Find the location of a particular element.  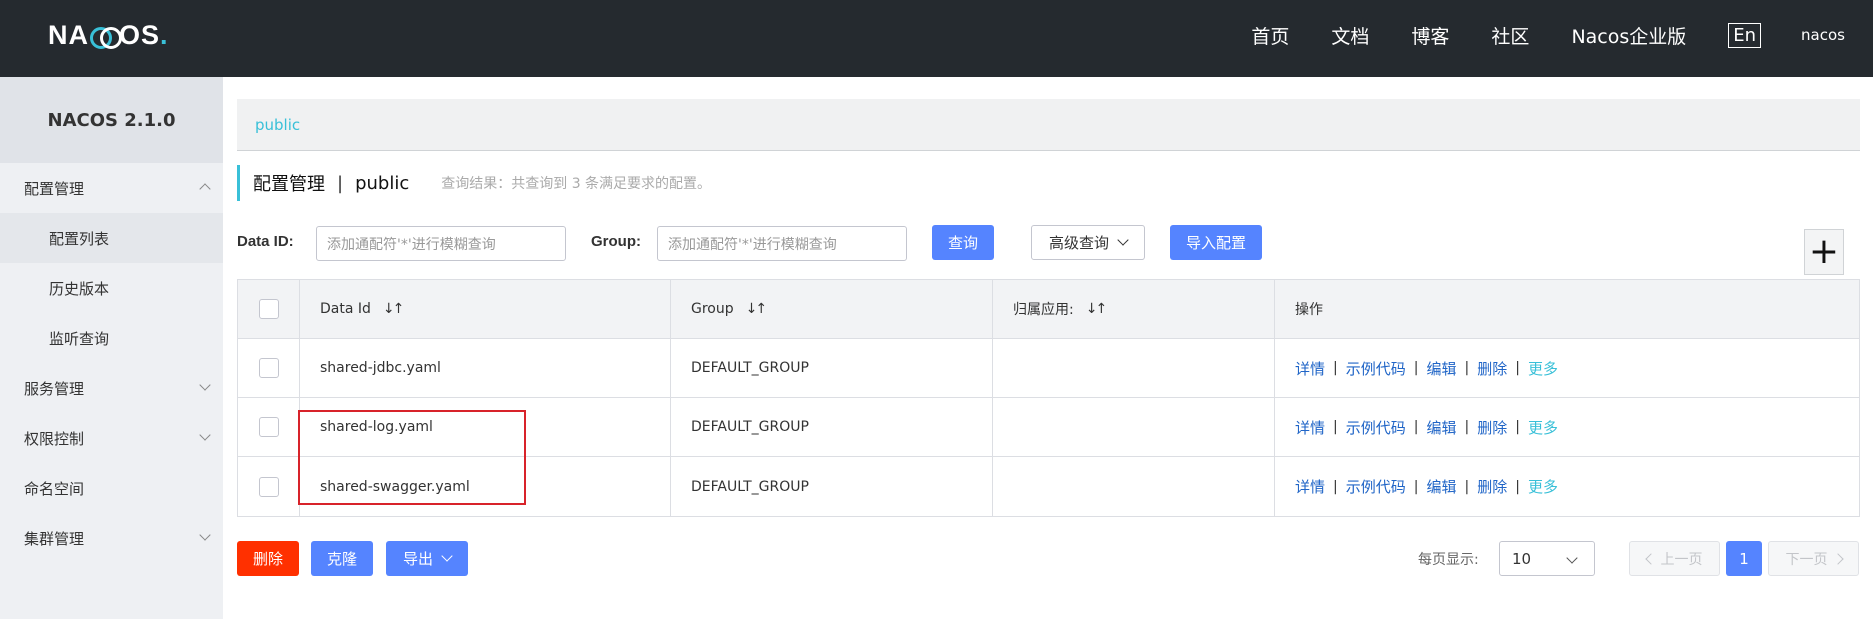

user-menu: nacos is located at coordinates (1823, 35).